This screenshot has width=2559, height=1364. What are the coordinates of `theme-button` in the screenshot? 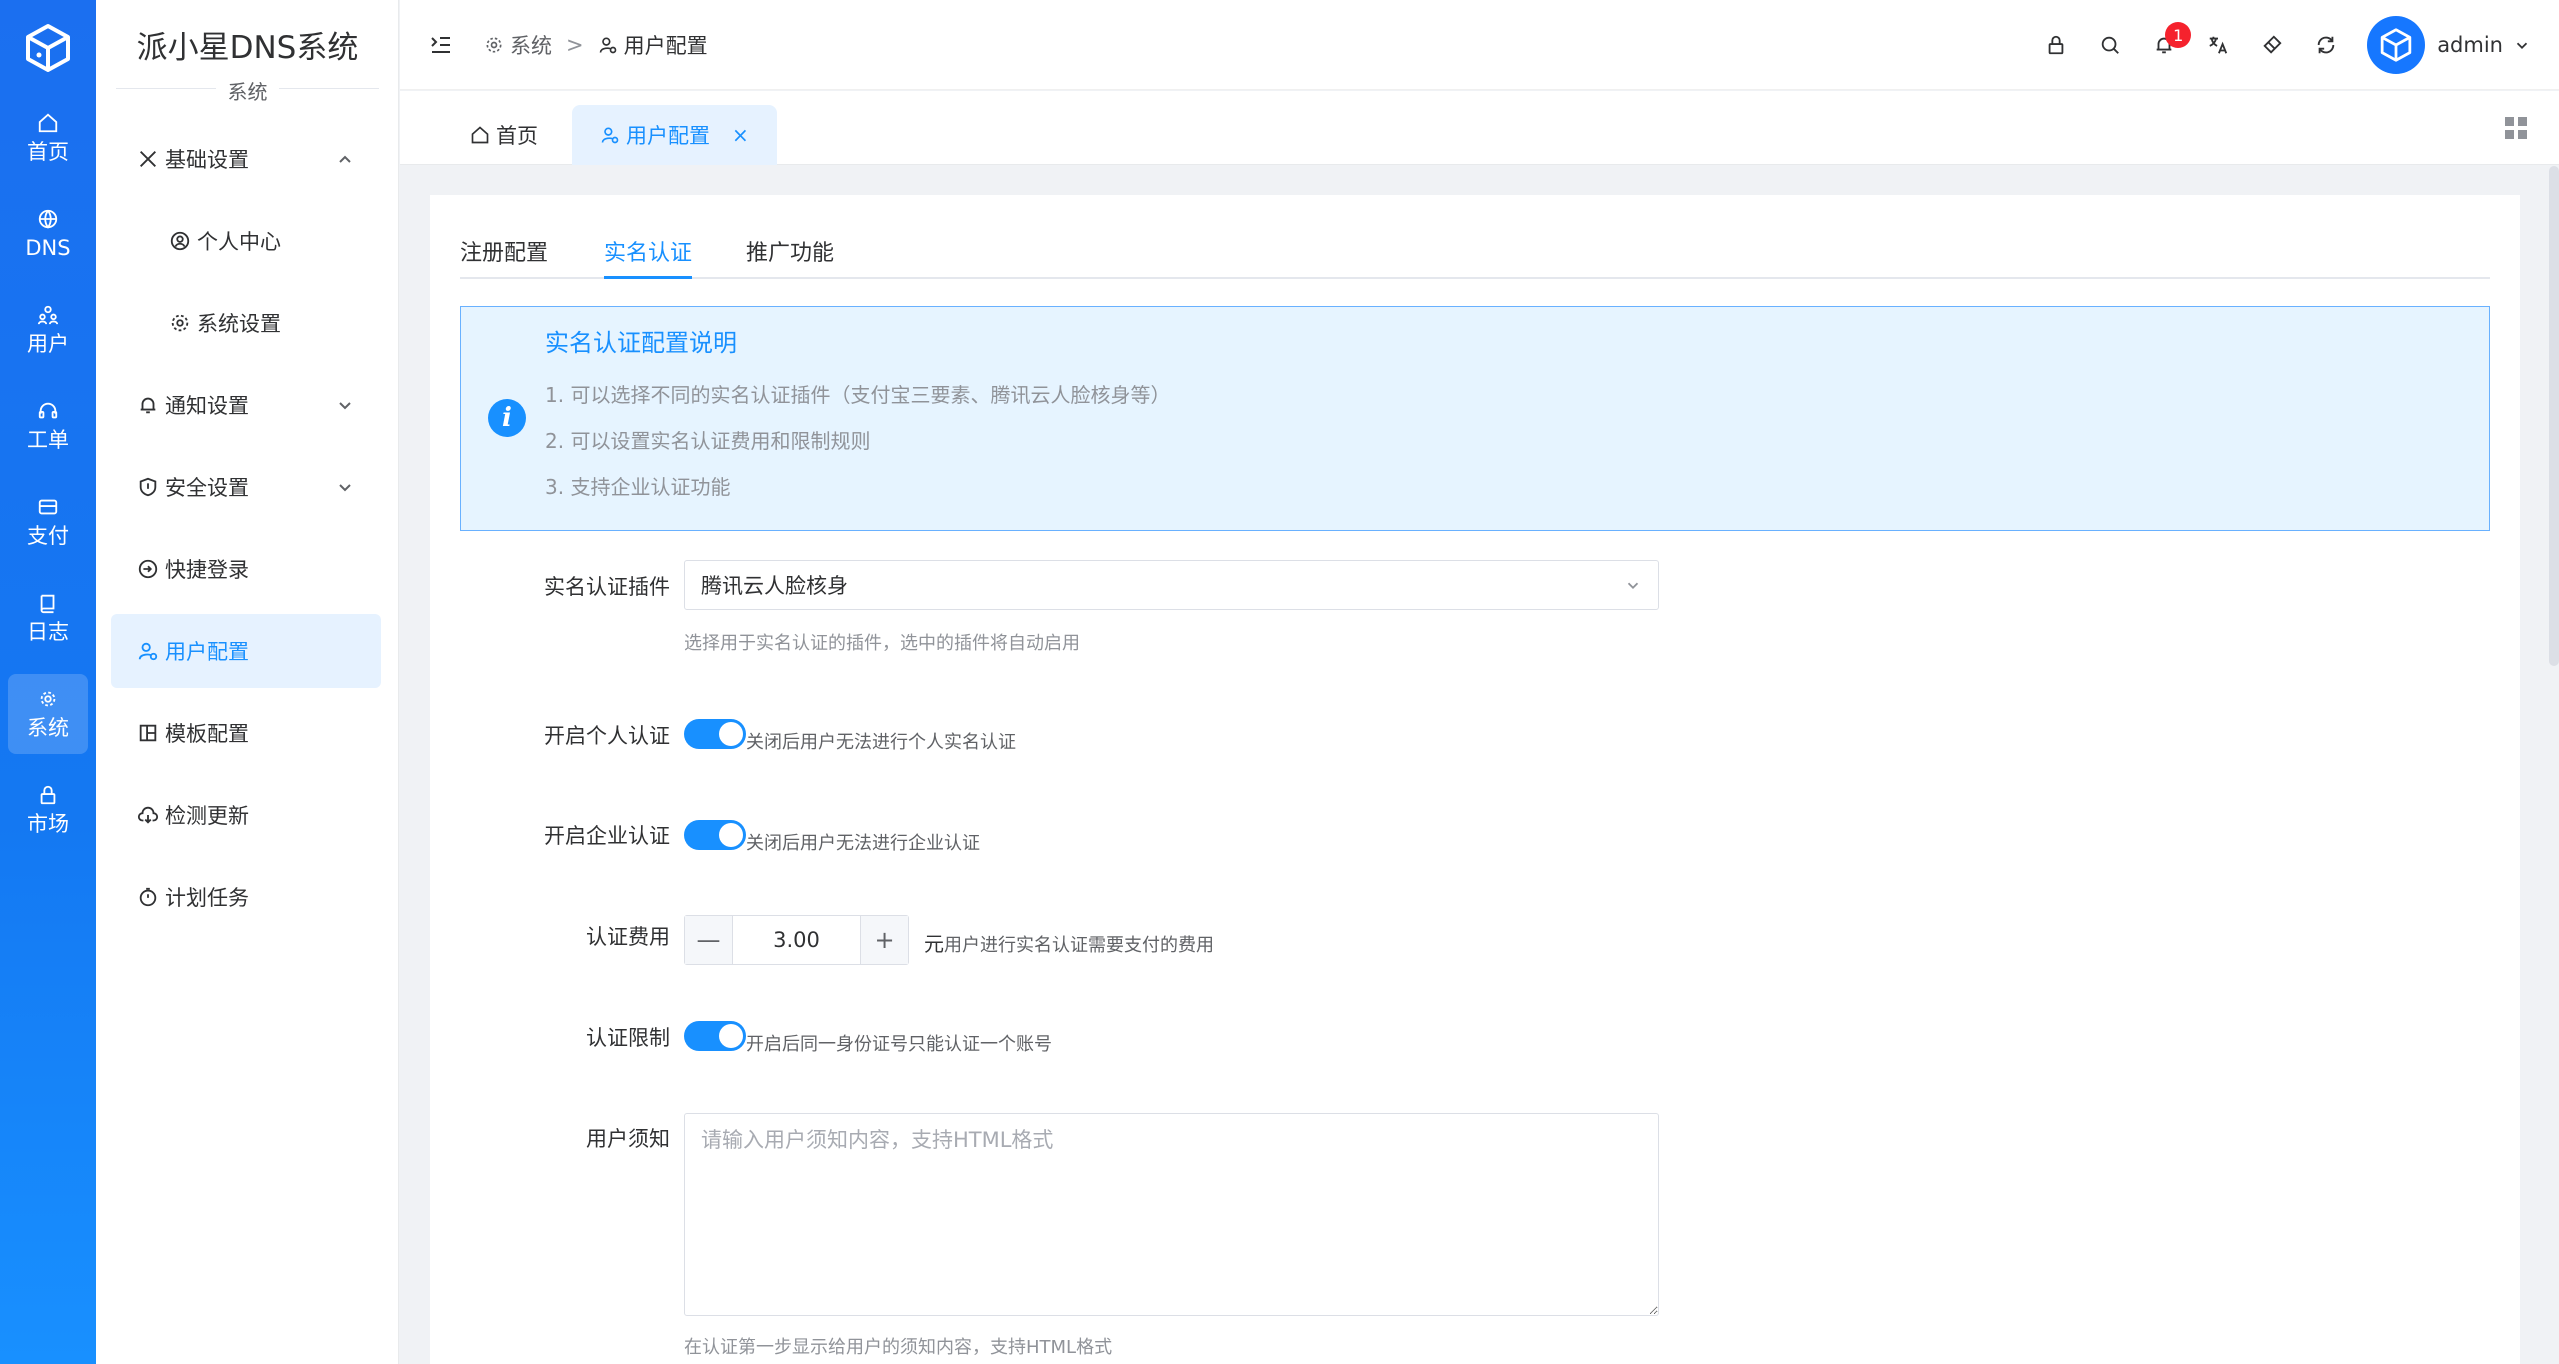 It's located at (2272, 45).